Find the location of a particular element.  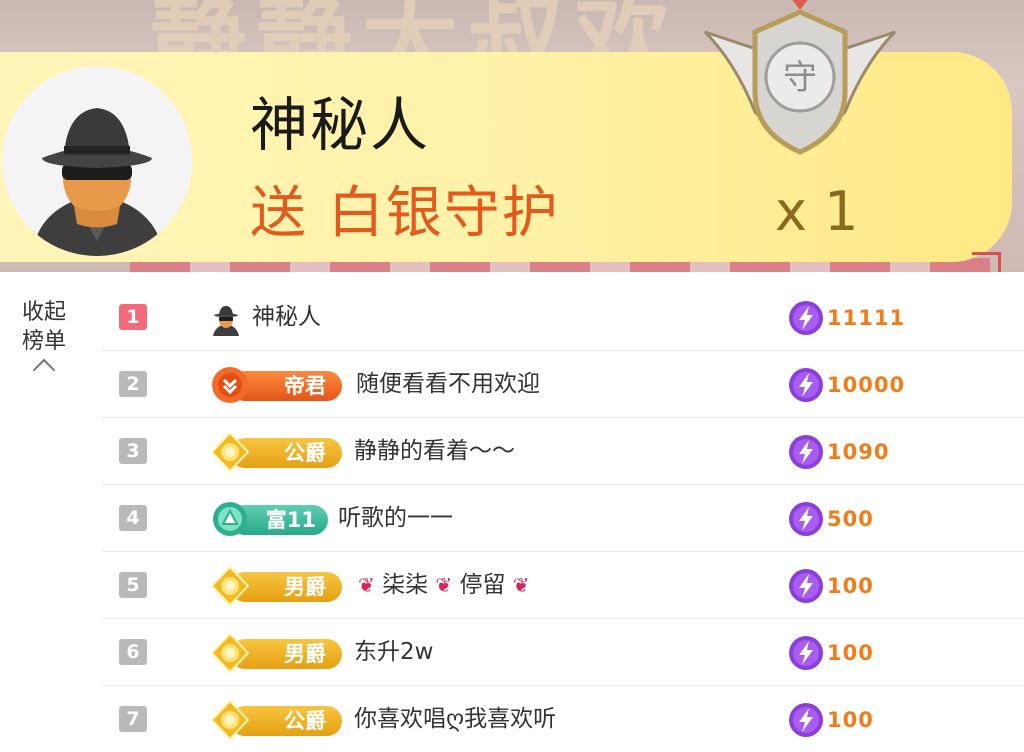

wealth-triangle-icon is located at coordinates (230, 519).